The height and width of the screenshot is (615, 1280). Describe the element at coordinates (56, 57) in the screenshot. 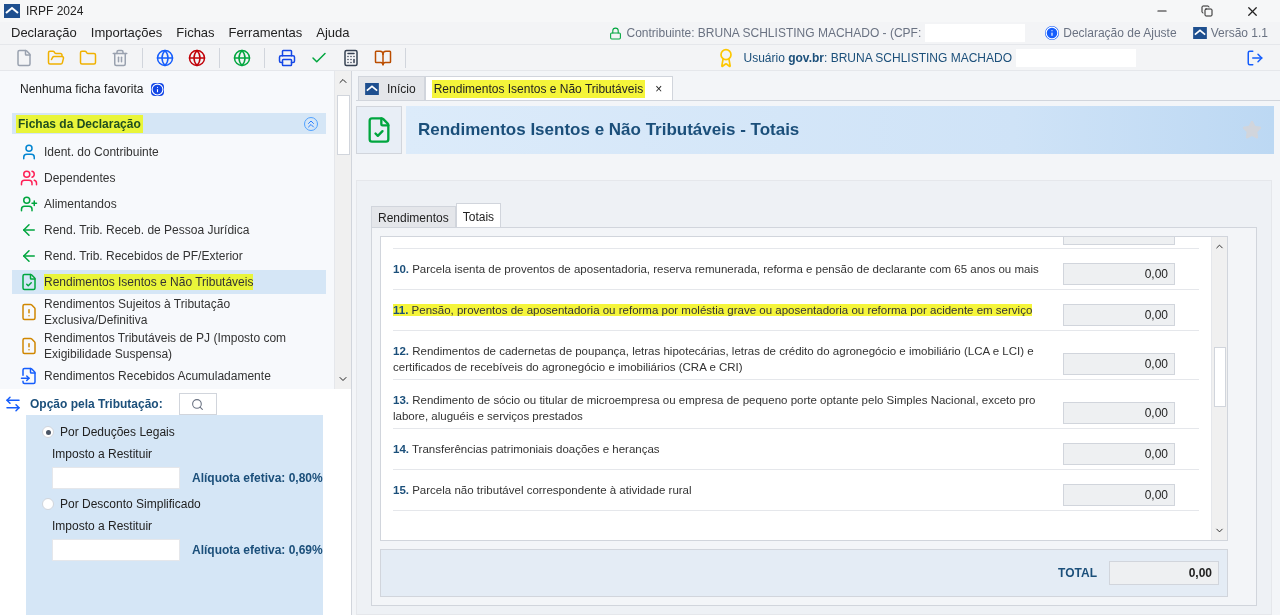

I see `open-folder-icon` at that location.